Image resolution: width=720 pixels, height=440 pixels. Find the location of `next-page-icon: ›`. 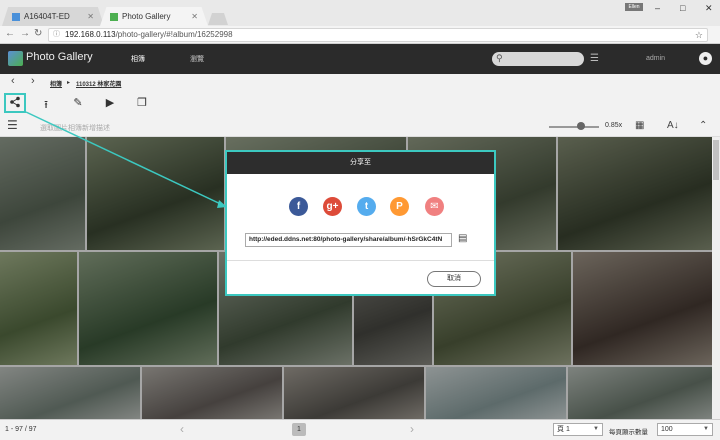

next-page-icon: › is located at coordinates (412, 429).